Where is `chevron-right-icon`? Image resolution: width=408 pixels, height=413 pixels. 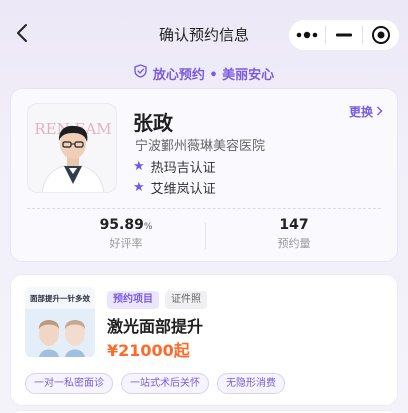 chevron-right-icon is located at coordinates (379, 112).